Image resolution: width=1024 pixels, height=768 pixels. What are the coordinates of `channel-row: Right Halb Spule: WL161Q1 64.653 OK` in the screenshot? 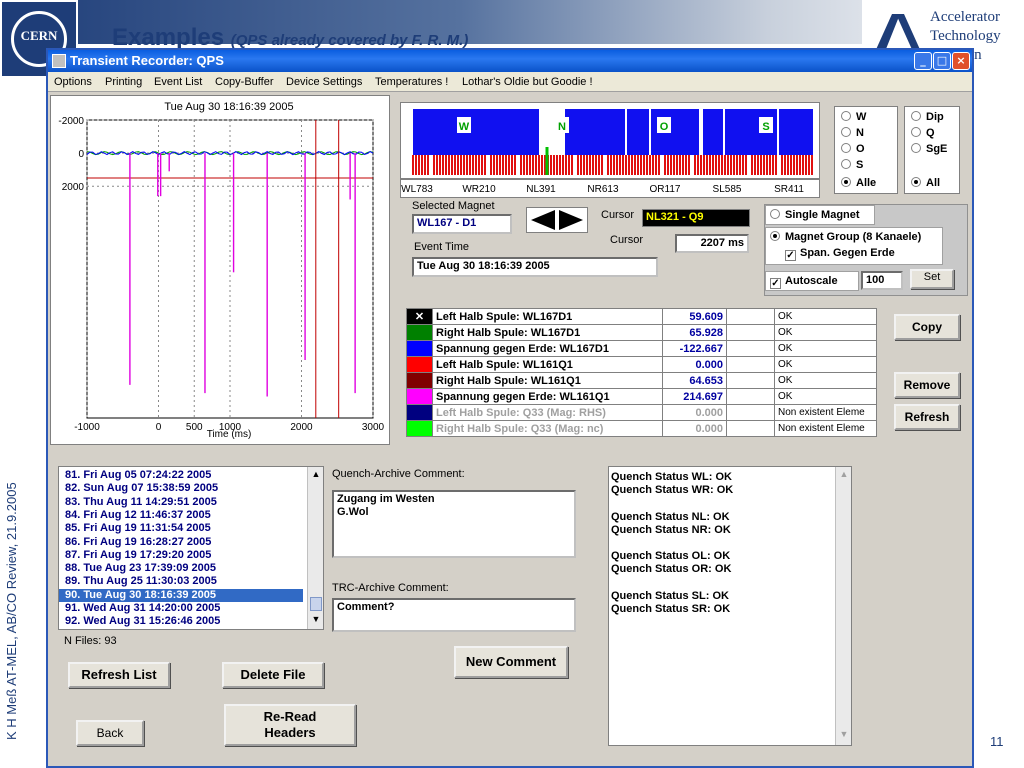 It's located at (641, 380).